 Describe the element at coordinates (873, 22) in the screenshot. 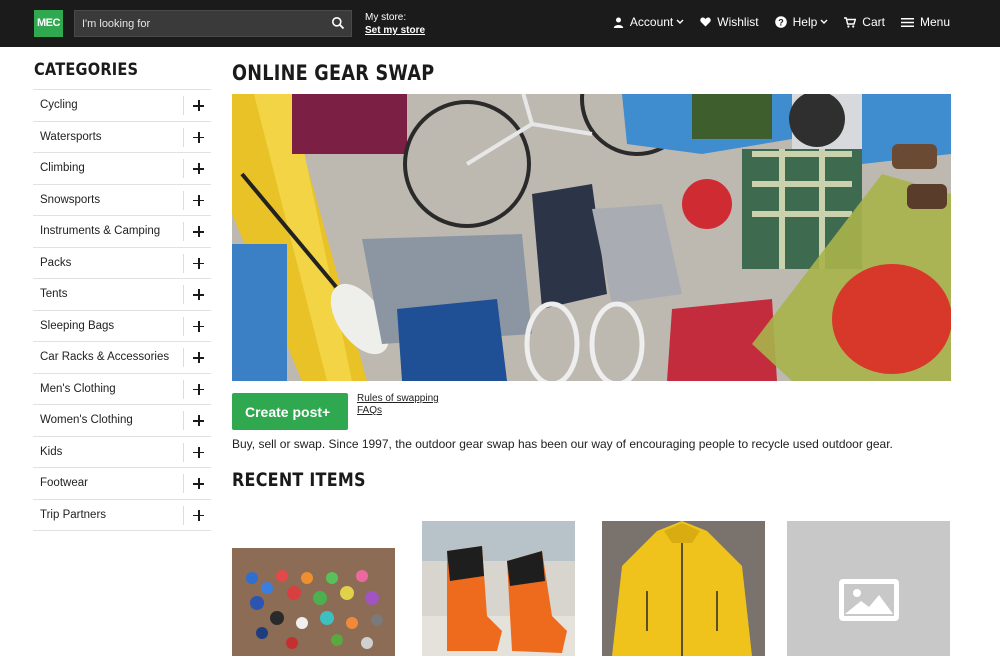

I see `cart-label: Cart` at that location.